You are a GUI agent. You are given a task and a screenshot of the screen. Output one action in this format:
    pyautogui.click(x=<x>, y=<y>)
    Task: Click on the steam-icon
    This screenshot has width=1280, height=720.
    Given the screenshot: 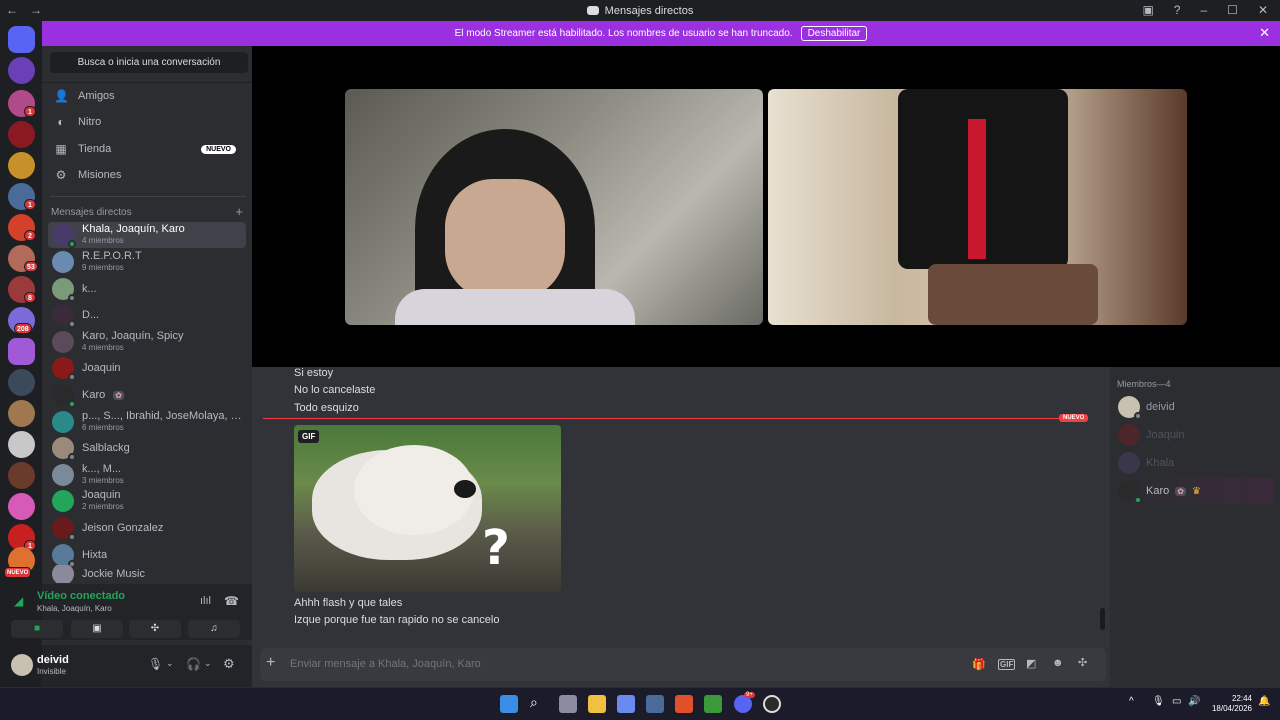 What is the action you would take?
    pyautogui.click(x=772, y=704)
    